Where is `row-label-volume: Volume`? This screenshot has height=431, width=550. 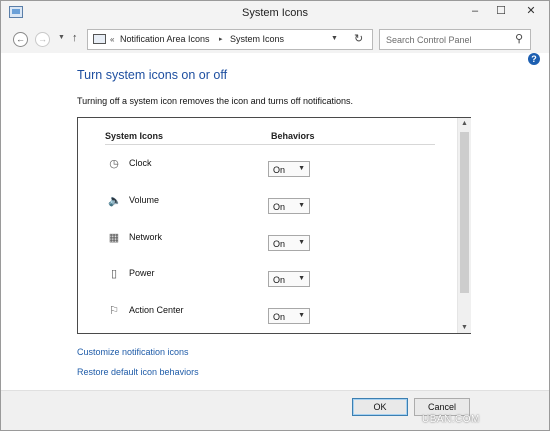
row-label-volume: Volume is located at coordinates (144, 200).